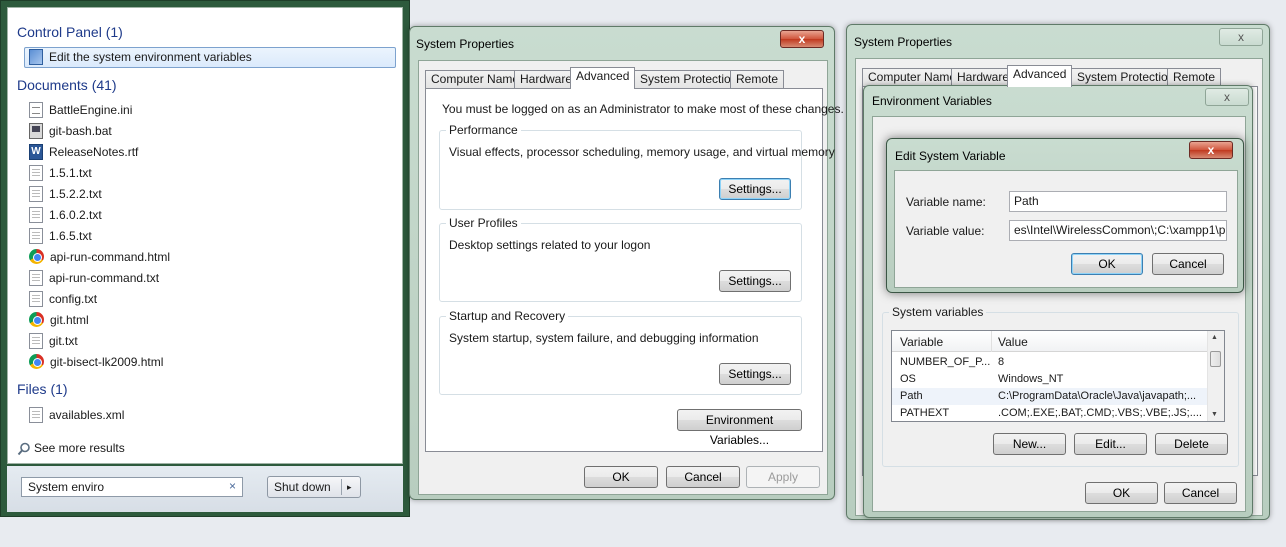 Image resolution: width=1286 pixels, height=547 pixels. Describe the element at coordinates (91, 110) in the screenshot. I see `result-label: BattleEngine.ini` at that location.